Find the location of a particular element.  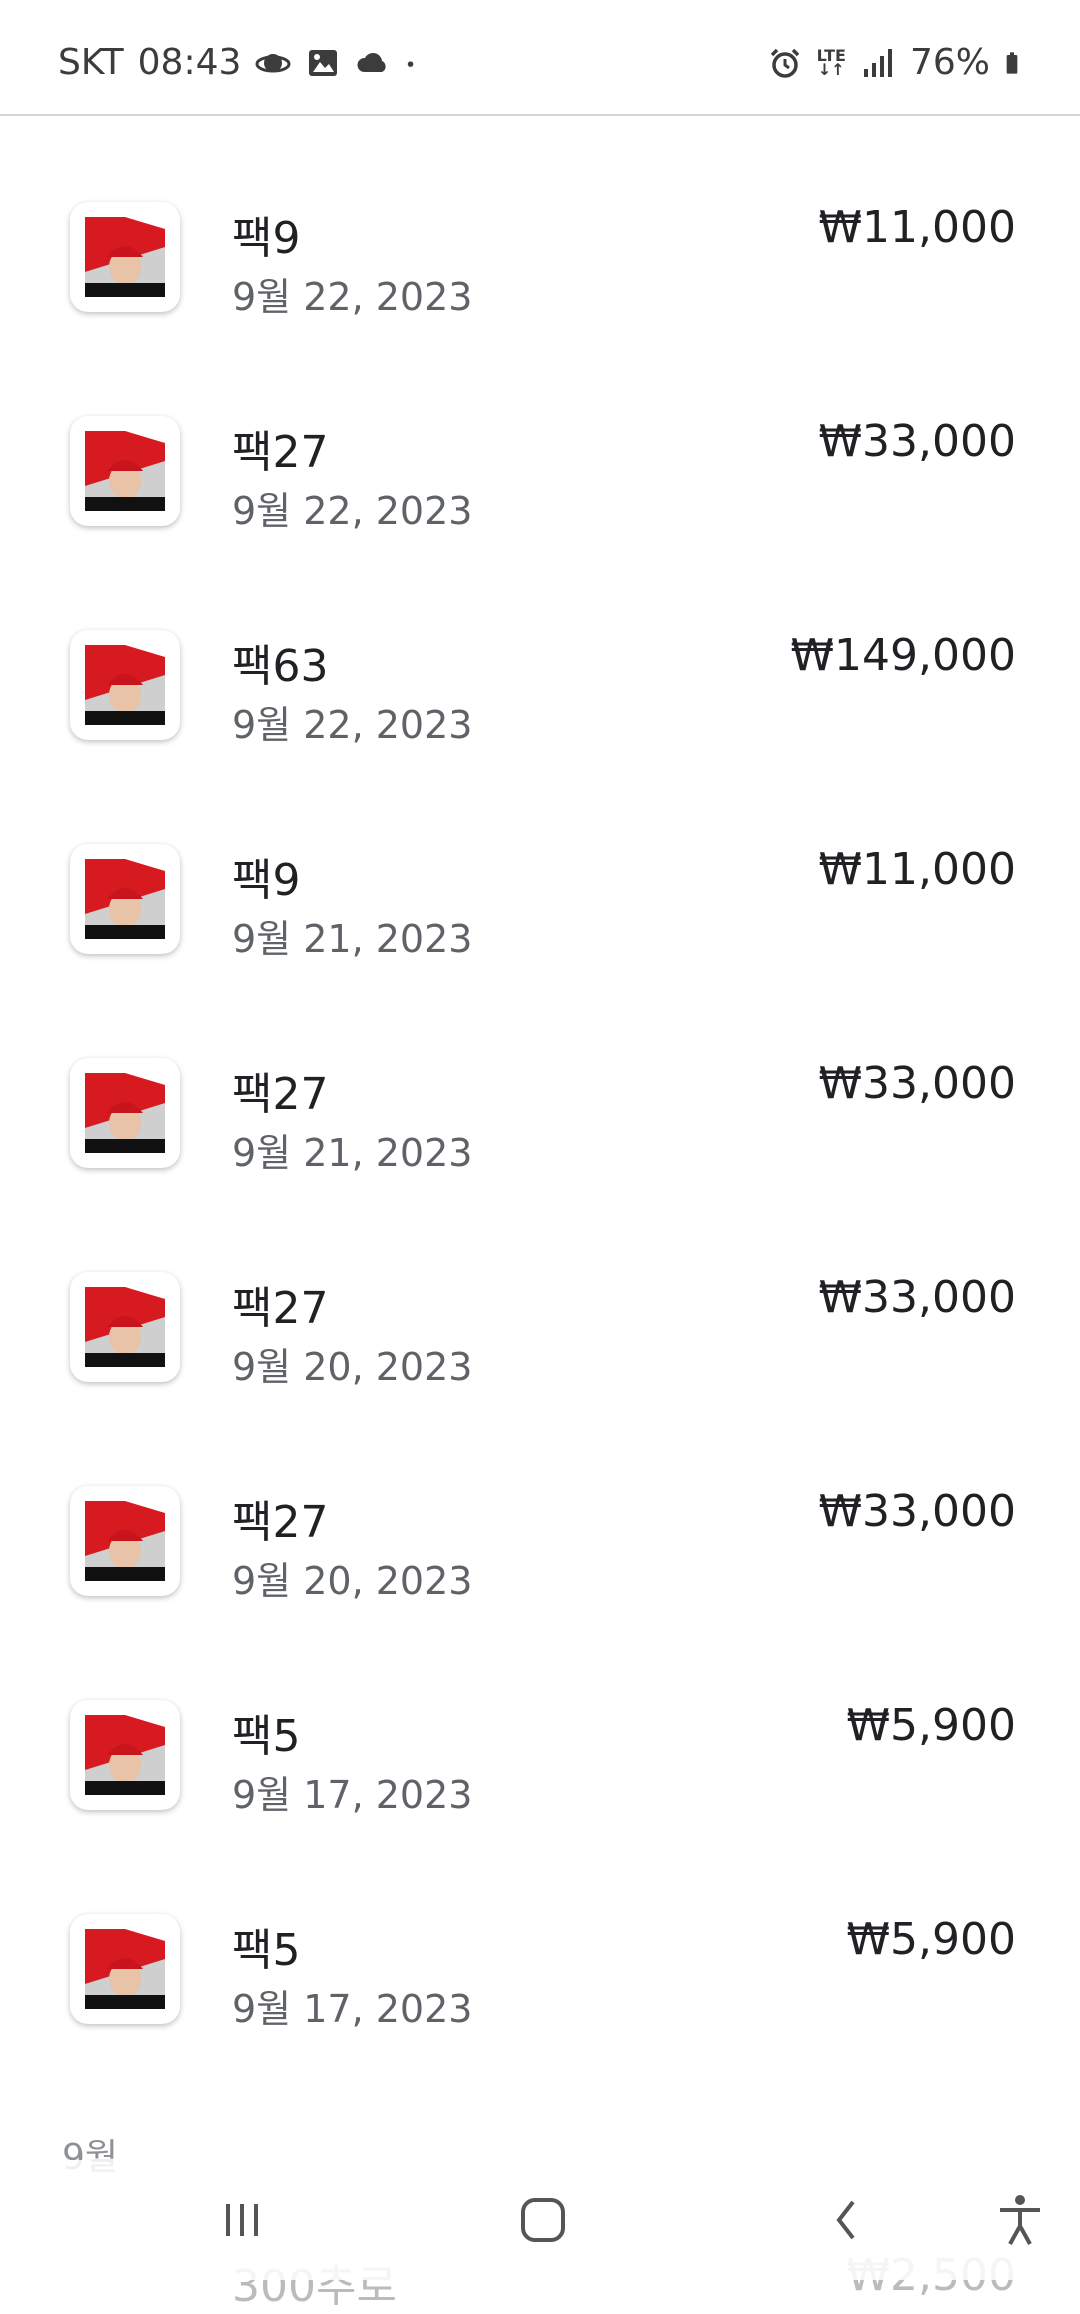

signal-icon is located at coordinates (877, 62).